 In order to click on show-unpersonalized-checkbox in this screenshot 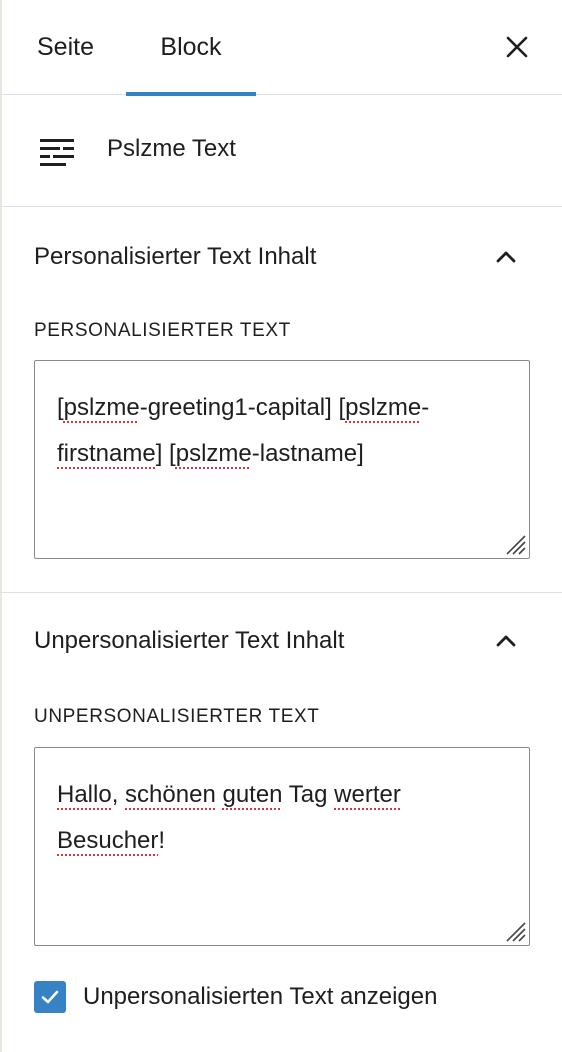, I will do `click(50, 997)`.